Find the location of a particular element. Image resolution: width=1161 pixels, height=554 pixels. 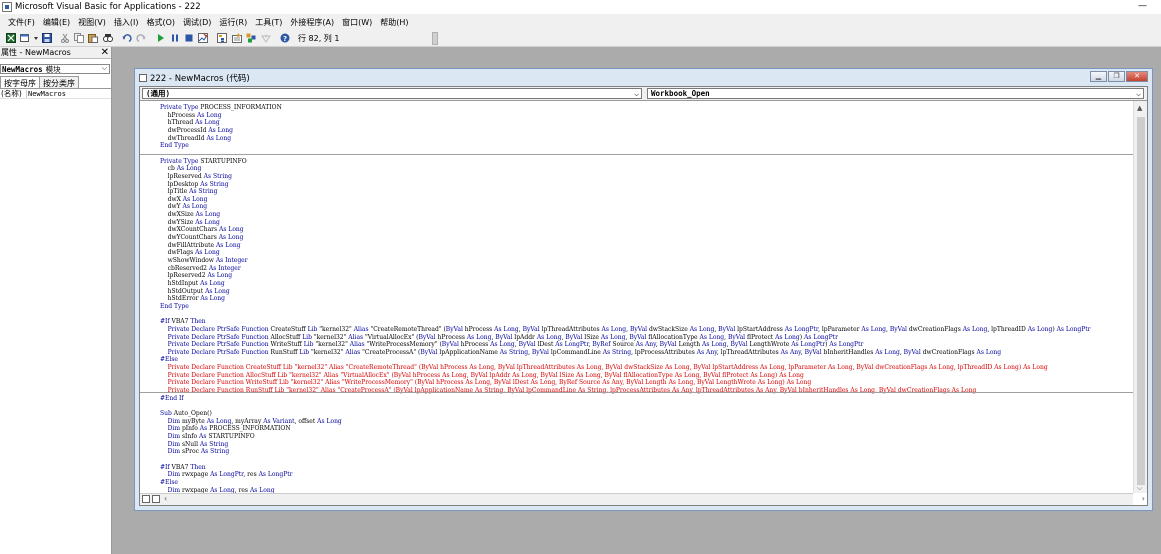

code-line: Dim sNull As String is located at coordinates (194, 444).